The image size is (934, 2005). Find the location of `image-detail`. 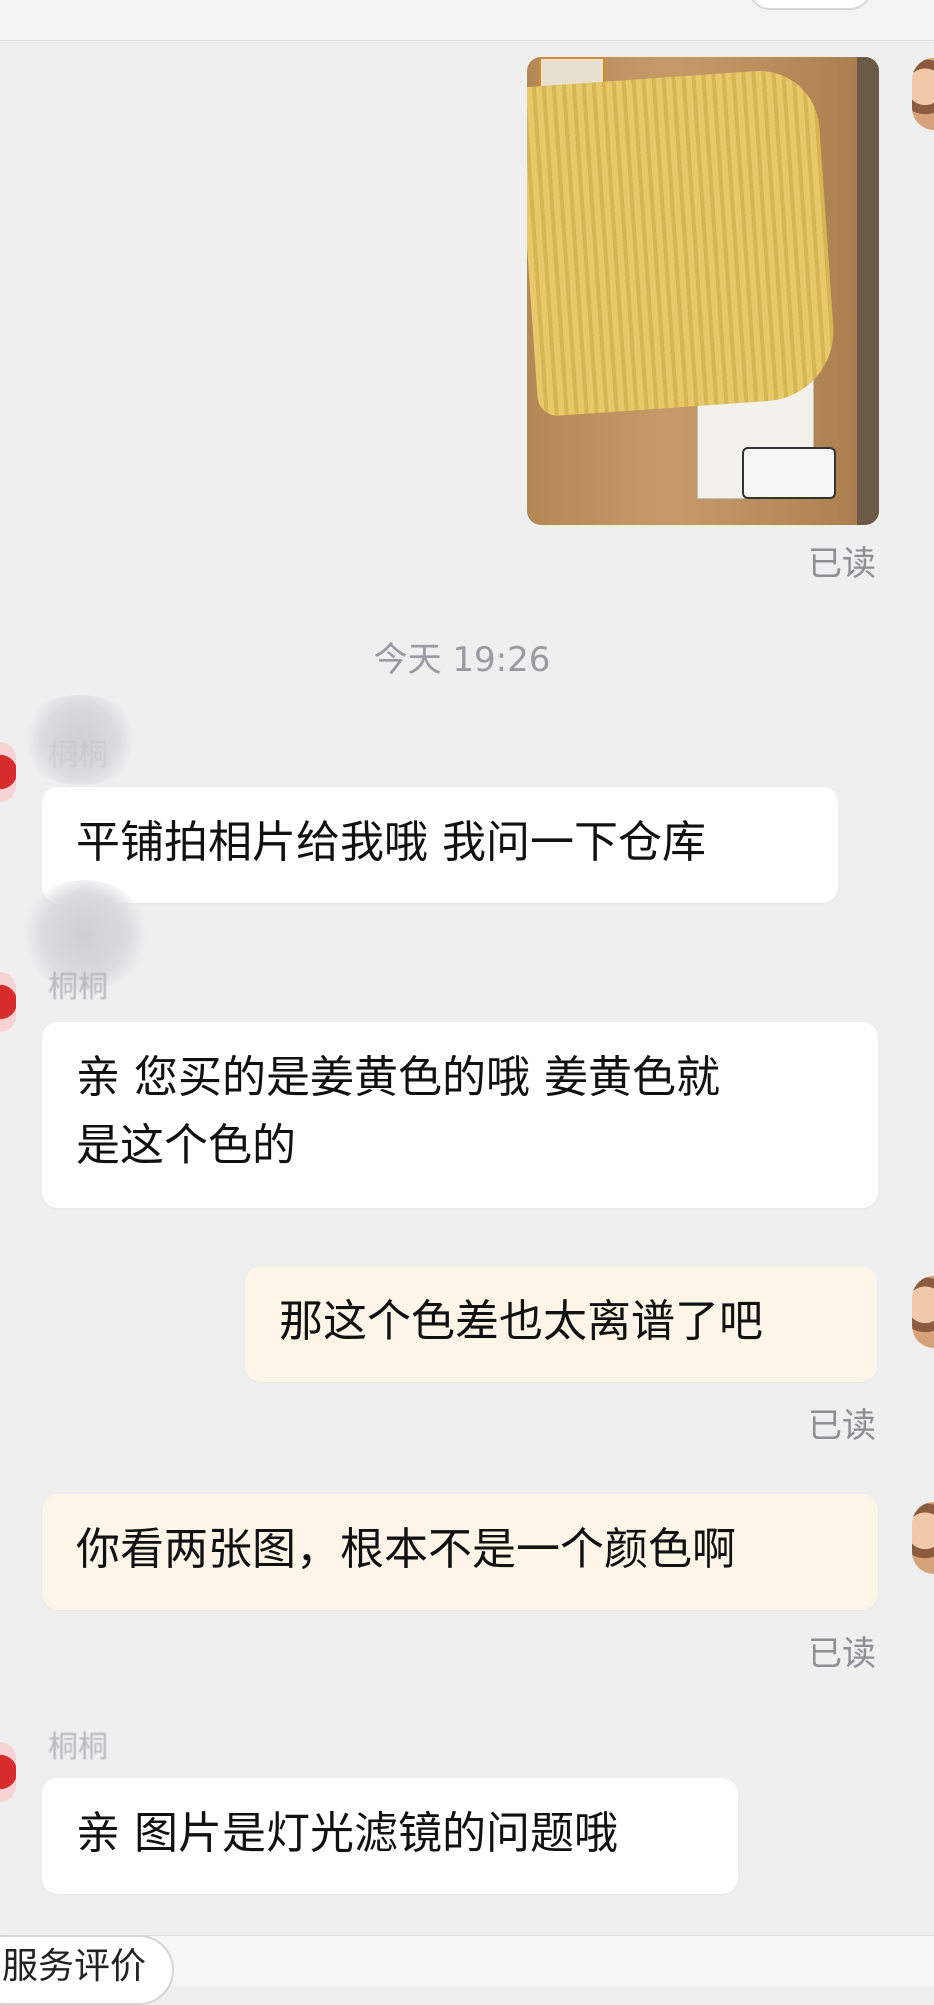

image-detail is located at coordinates (789, 473).